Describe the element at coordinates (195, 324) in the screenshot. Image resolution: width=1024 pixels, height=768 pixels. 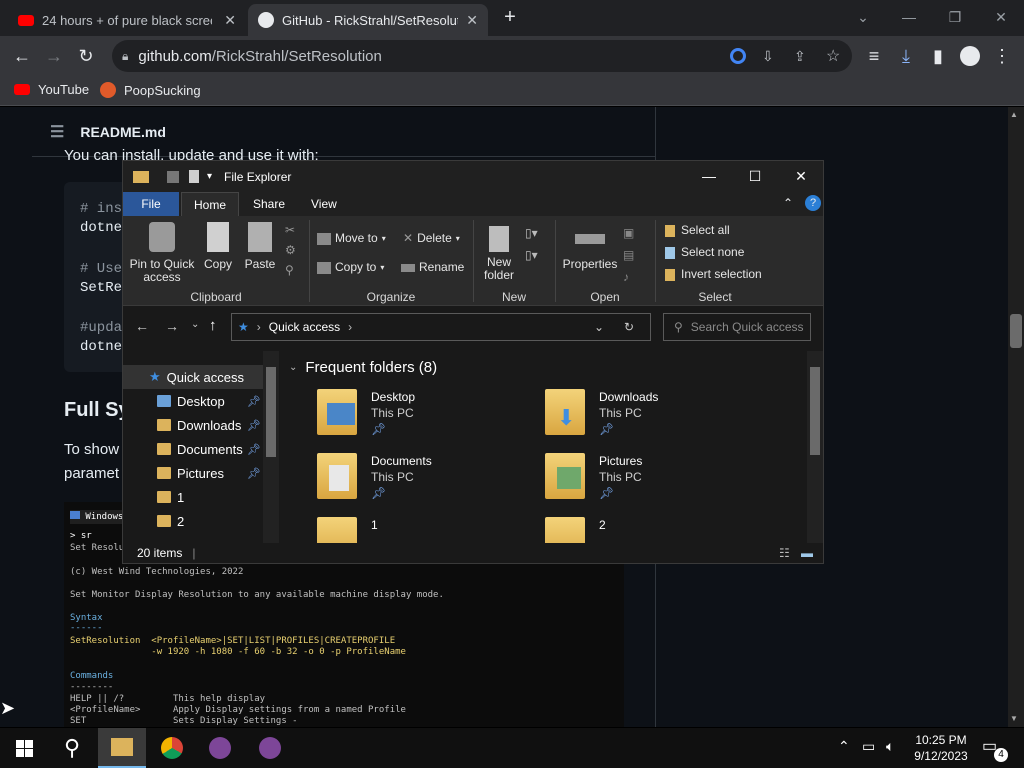
I see `recent-locations-icon: ⌄` at that location.